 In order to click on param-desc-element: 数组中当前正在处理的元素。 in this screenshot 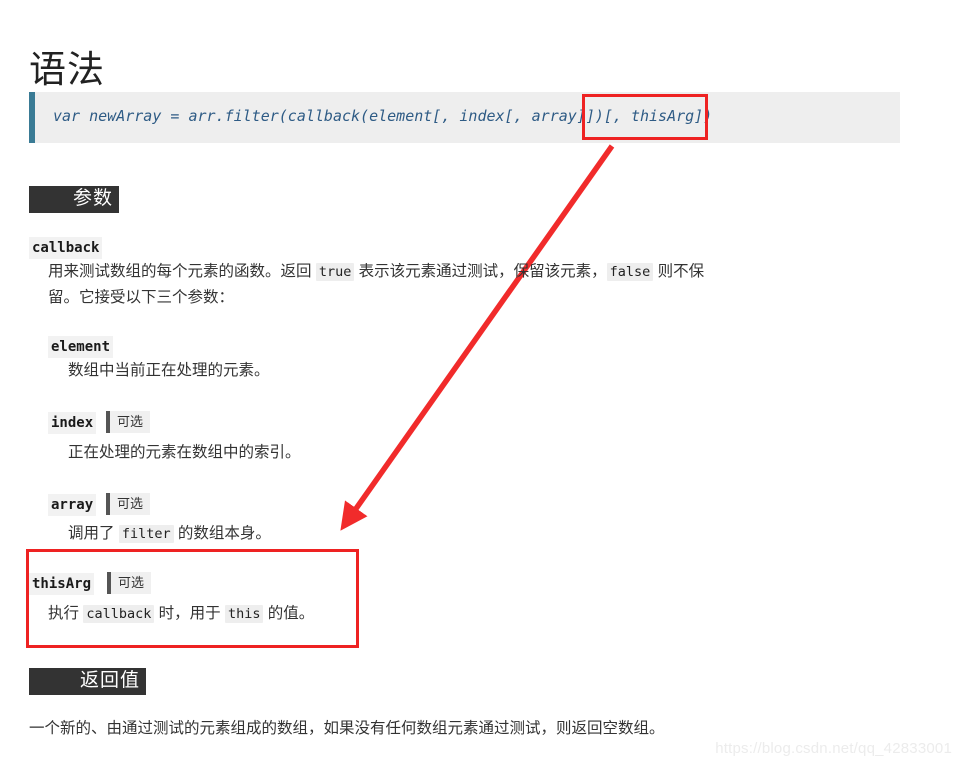, I will do `click(169, 370)`.